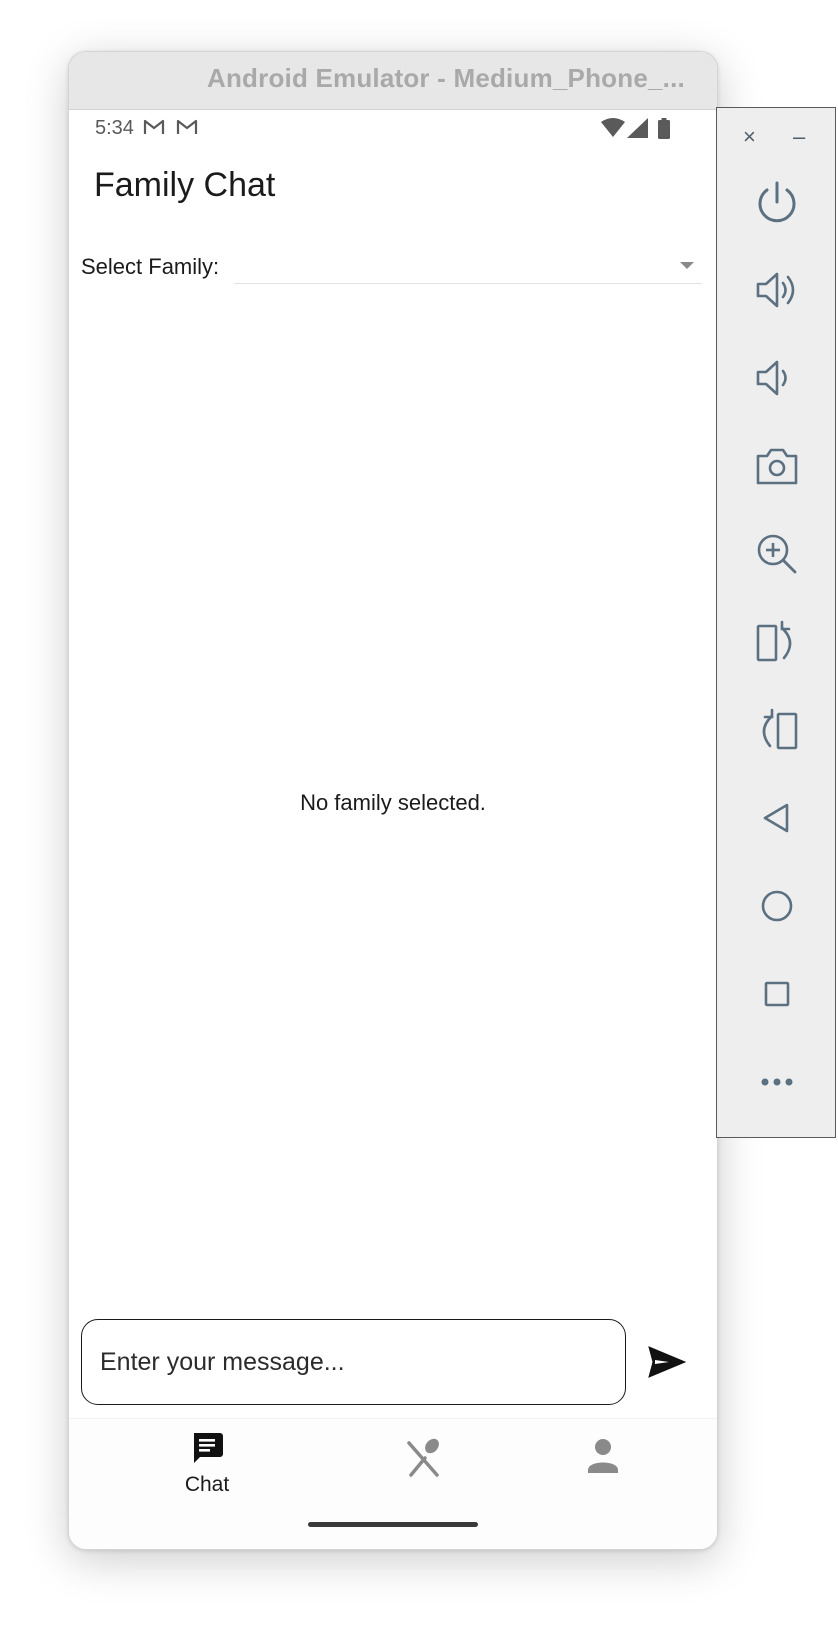 This screenshot has width=838, height=1632. I want to click on home-icon, so click(777, 906).